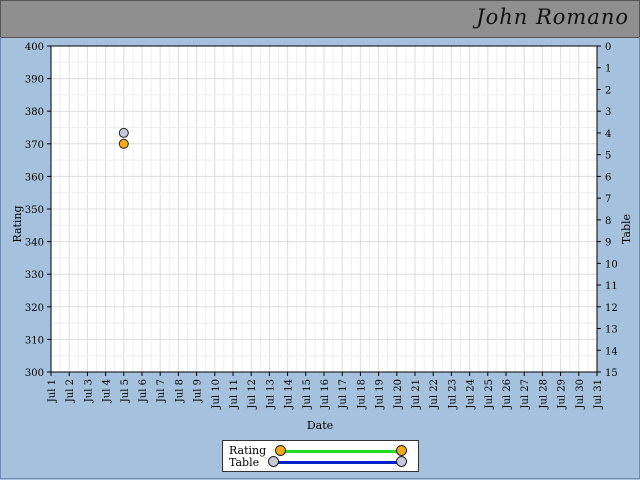 This screenshot has width=640, height=480. Describe the element at coordinates (343, 394) in the screenshot. I see `x-tick-label: Jul 17` at that location.